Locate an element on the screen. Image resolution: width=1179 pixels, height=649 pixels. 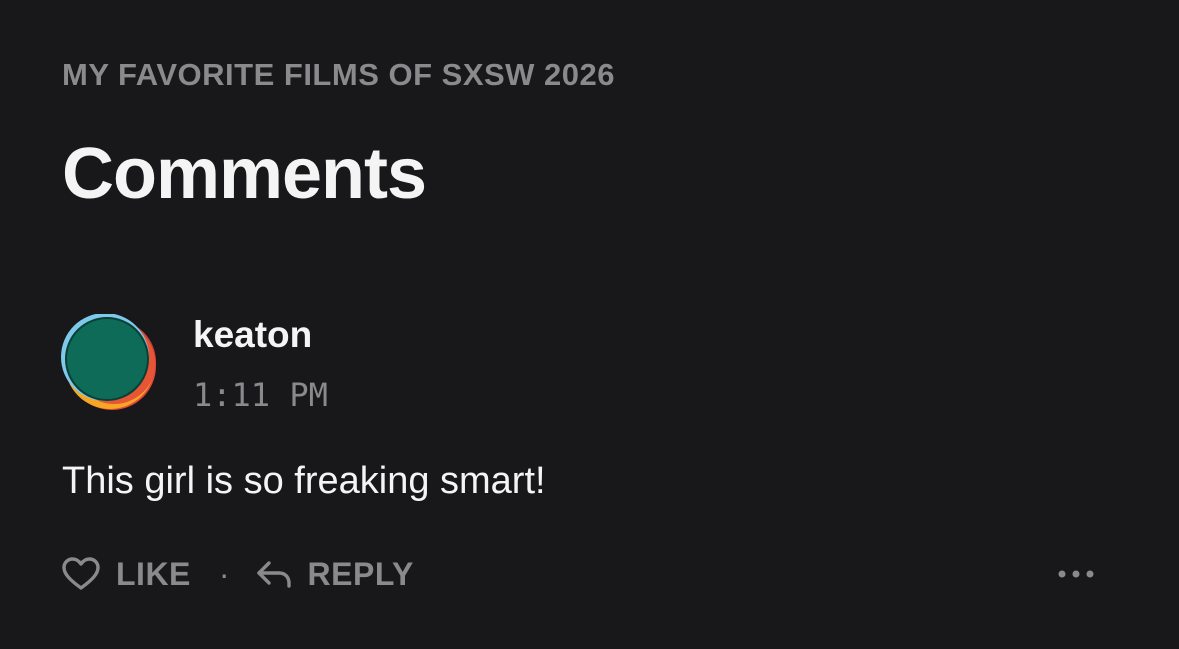
like-button: LIKE is located at coordinates (126, 574).